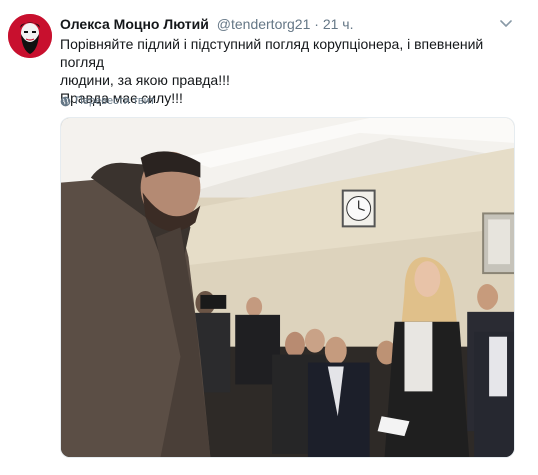 The width and height of the screenshot is (538, 475). I want to click on globe-icon, so click(65, 101).